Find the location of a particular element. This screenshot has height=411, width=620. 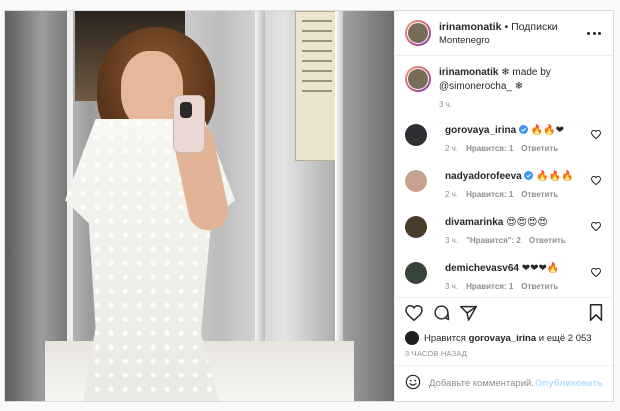

comment-meta: 3 ч. "Нравится": 2 Ответить is located at coordinates (517, 241).